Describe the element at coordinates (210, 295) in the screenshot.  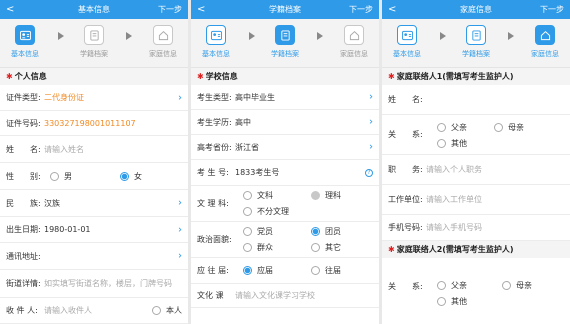
I see `field-label: 文化 课` at that location.